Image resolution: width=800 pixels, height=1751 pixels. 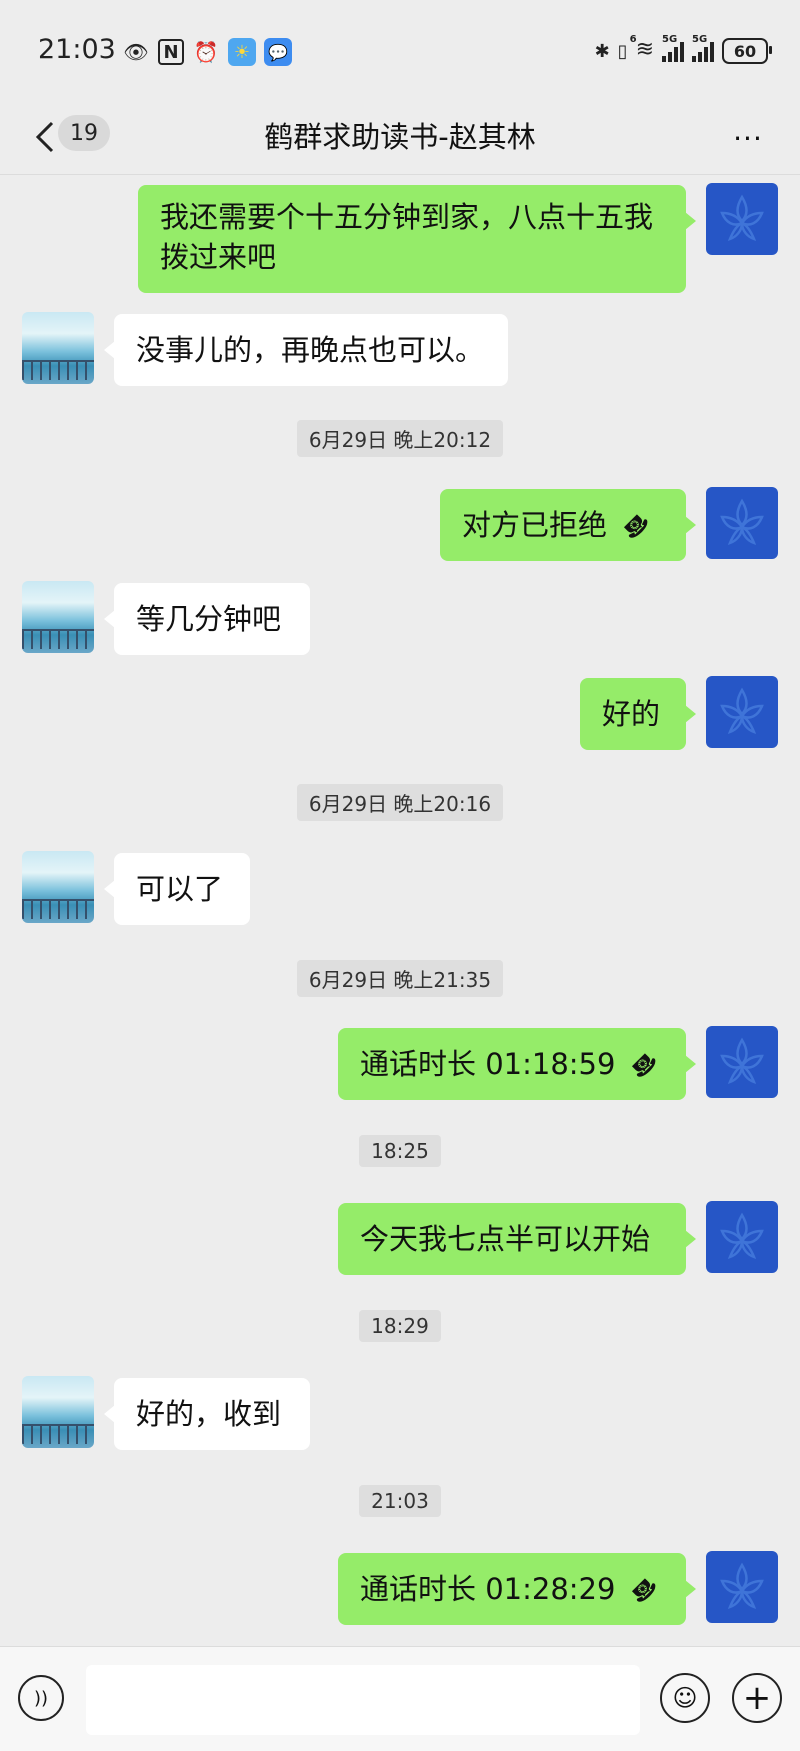 What do you see at coordinates (171, 52) in the screenshot?
I see `nfc-icon: N` at bounding box center [171, 52].